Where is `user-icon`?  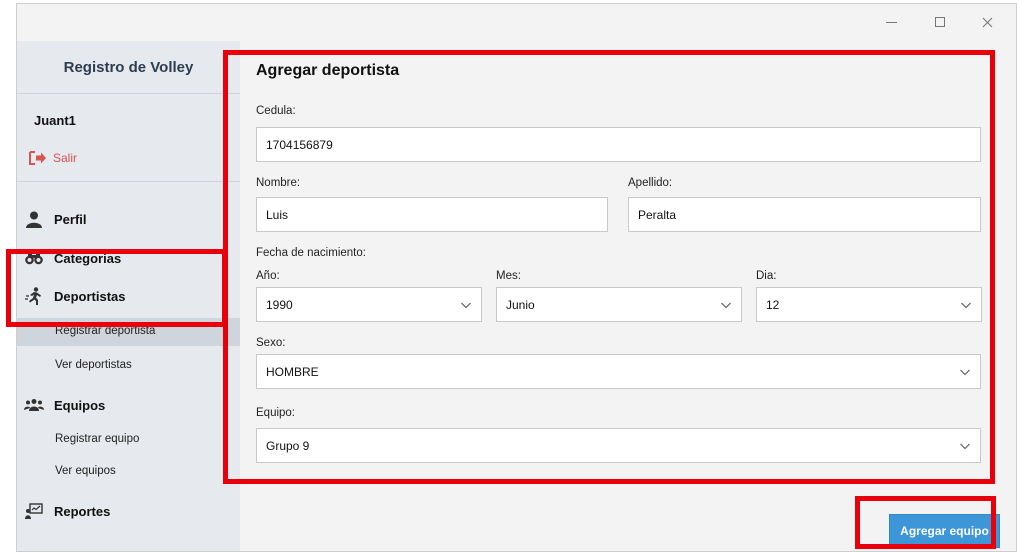 user-icon is located at coordinates (34, 219).